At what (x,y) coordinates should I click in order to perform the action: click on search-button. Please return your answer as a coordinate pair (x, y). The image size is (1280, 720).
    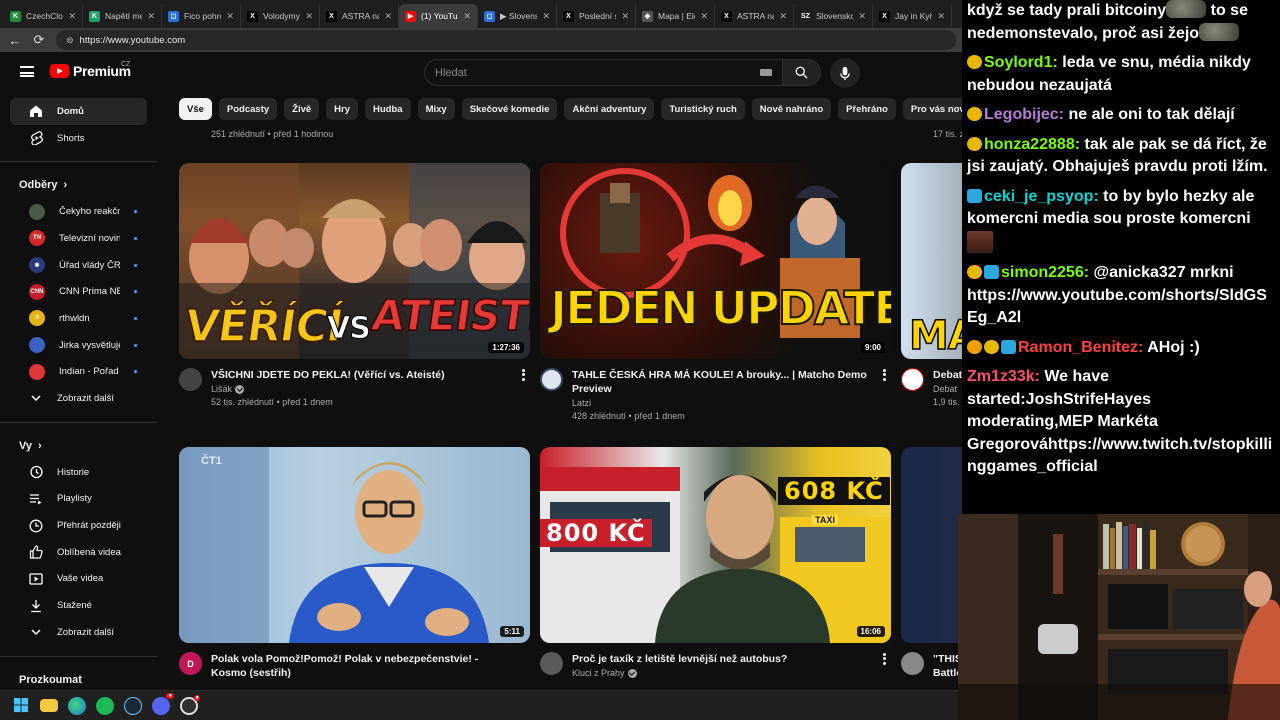
    Looking at the image, I should click on (802, 72).